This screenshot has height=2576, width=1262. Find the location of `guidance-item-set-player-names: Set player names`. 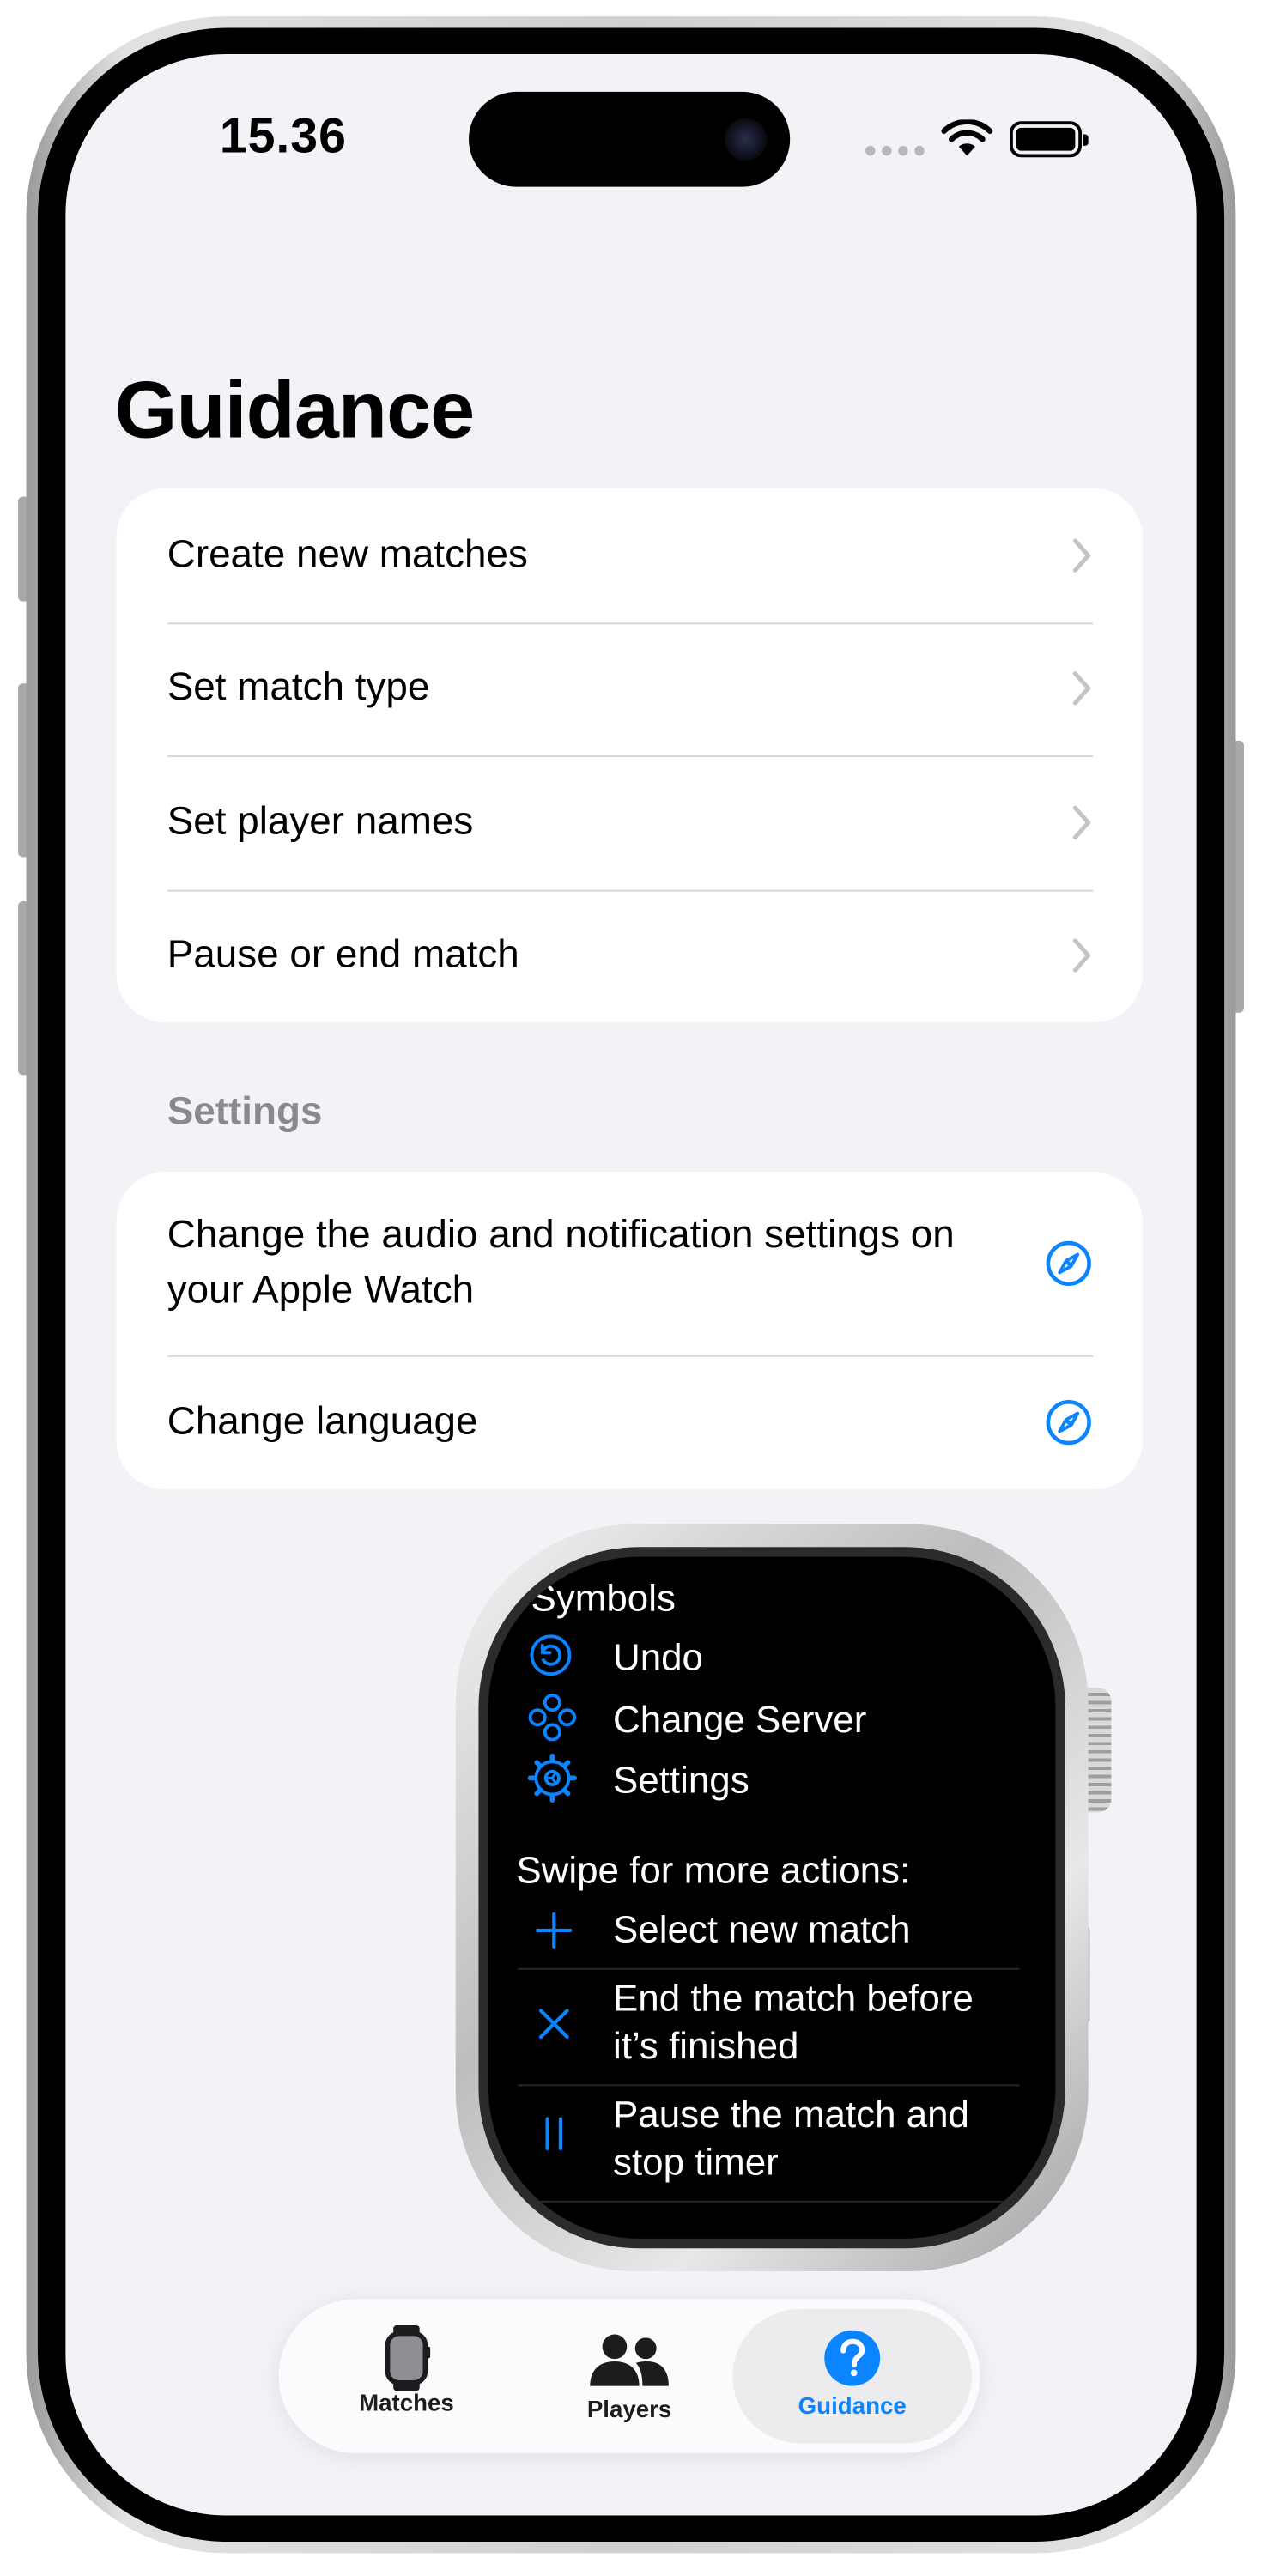

guidance-item-set-player-names: Set player names is located at coordinates (630, 822).